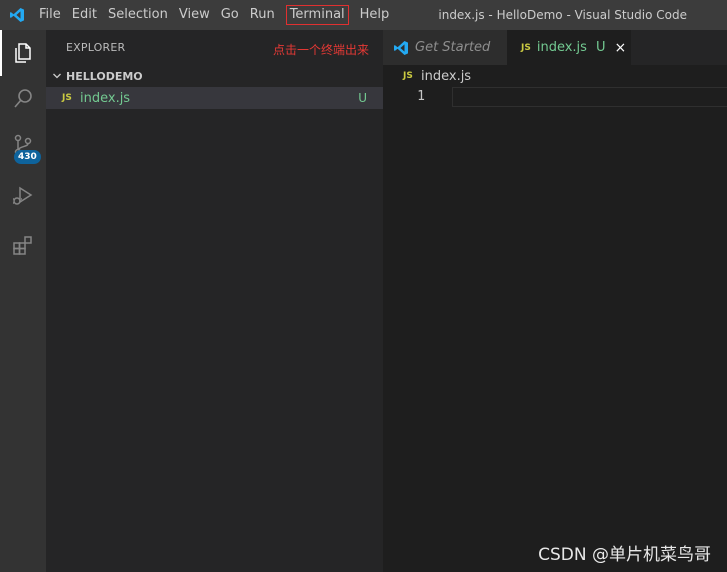  Describe the element at coordinates (17, 15) in the screenshot. I see `vscode-logo-icon` at that location.